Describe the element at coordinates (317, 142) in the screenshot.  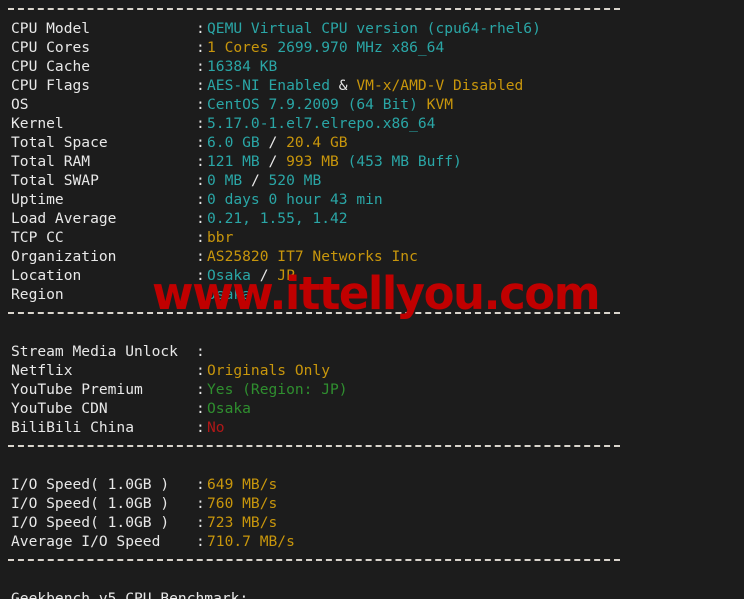
I see `row-value: 20.4 GB` at that location.